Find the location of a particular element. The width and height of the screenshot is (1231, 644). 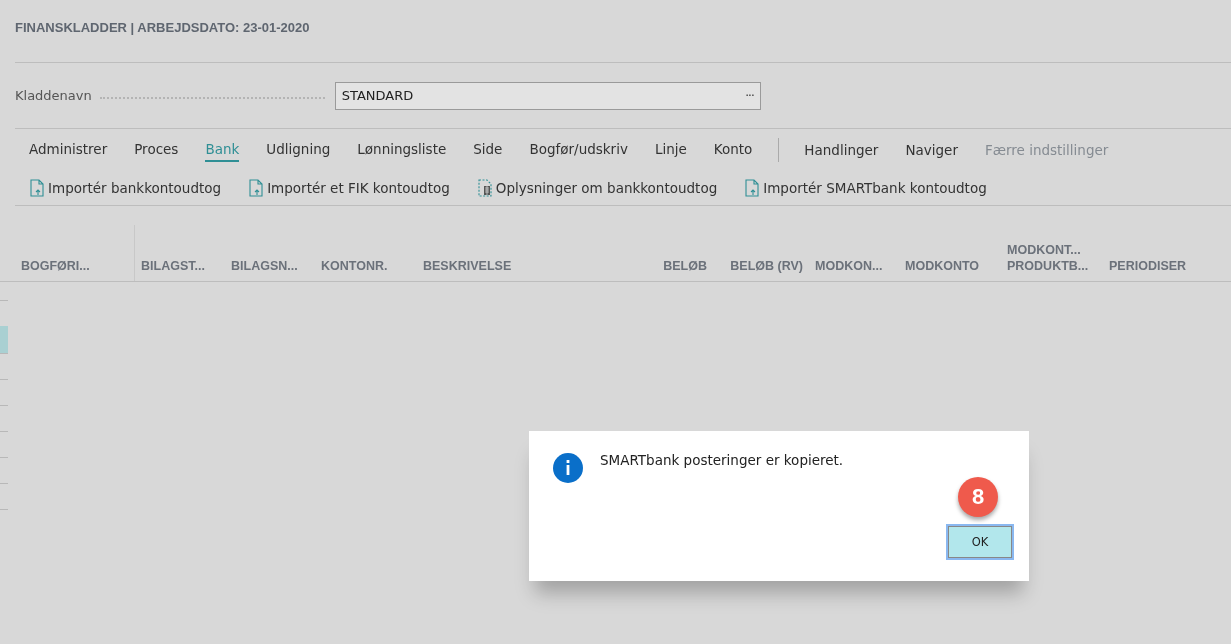

ribbon-tab: Proces is located at coordinates (156, 150).